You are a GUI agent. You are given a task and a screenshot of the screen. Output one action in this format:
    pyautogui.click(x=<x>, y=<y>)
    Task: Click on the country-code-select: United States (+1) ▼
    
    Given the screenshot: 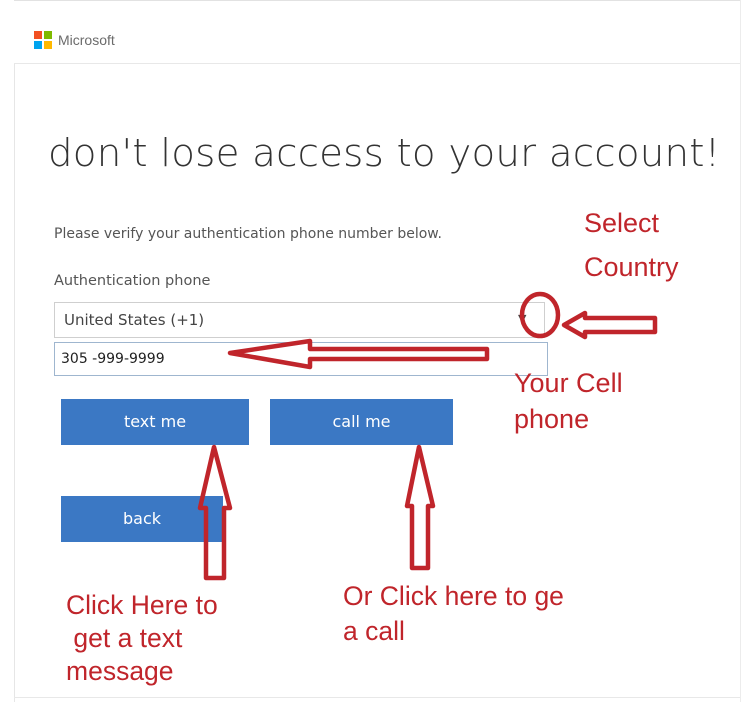 What is the action you would take?
    pyautogui.click(x=299, y=320)
    